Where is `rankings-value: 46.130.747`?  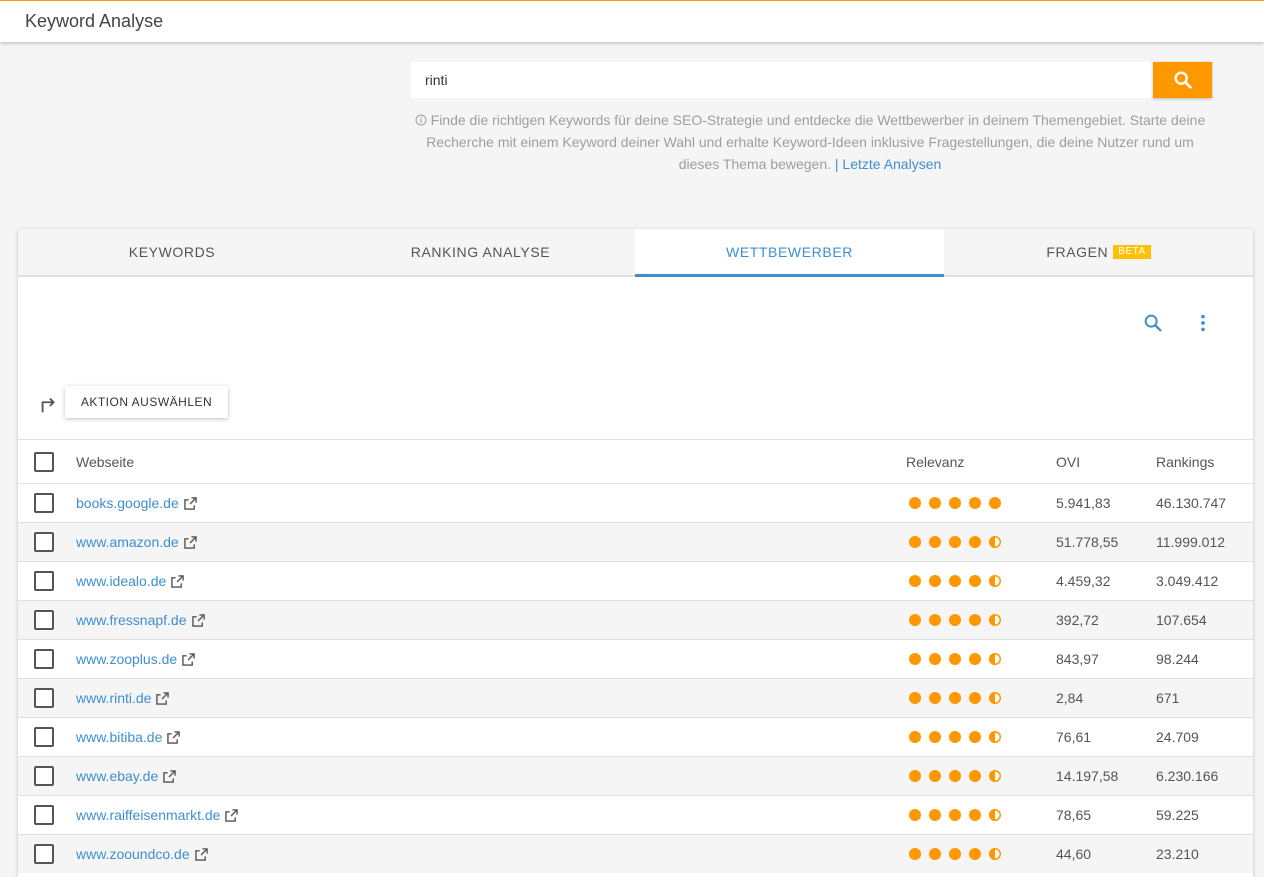 rankings-value: 46.130.747 is located at coordinates (1191, 503).